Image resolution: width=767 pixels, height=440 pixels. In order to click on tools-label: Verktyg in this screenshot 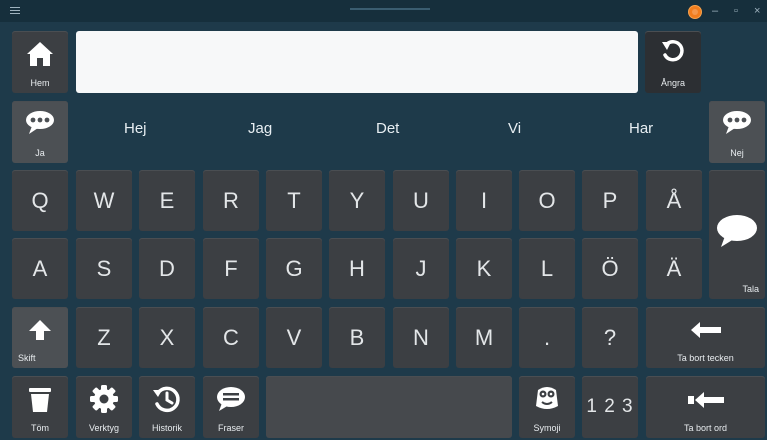, I will do `click(103, 428)`.